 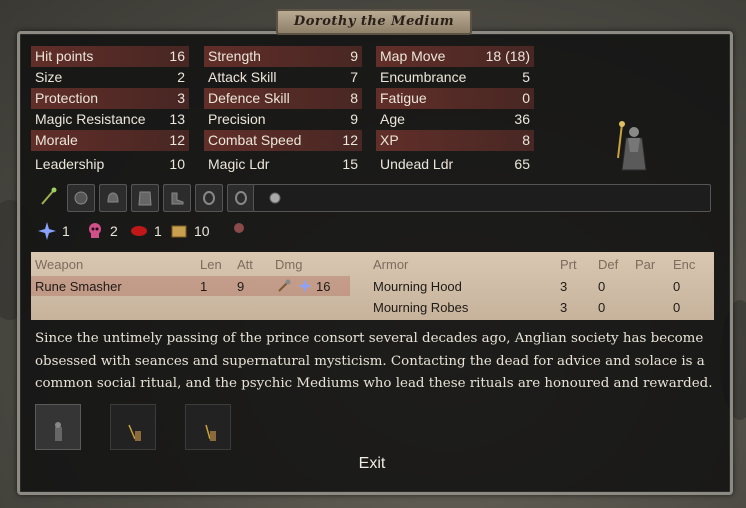 What do you see at coordinates (179, 231) in the screenshot?
I see `gold-icon` at bounding box center [179, 231].